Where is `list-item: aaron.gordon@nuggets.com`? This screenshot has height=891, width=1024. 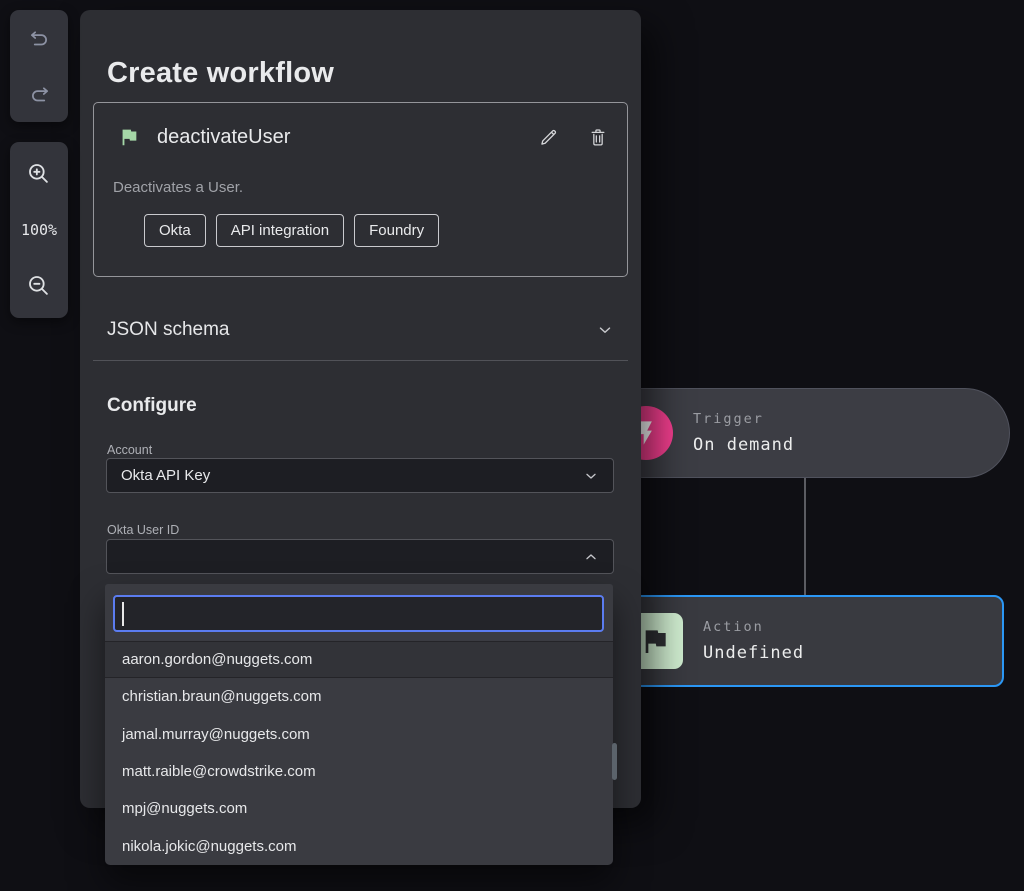
list-item: aaron.gordon@nuggets.com is located at coordinates (359, 660).